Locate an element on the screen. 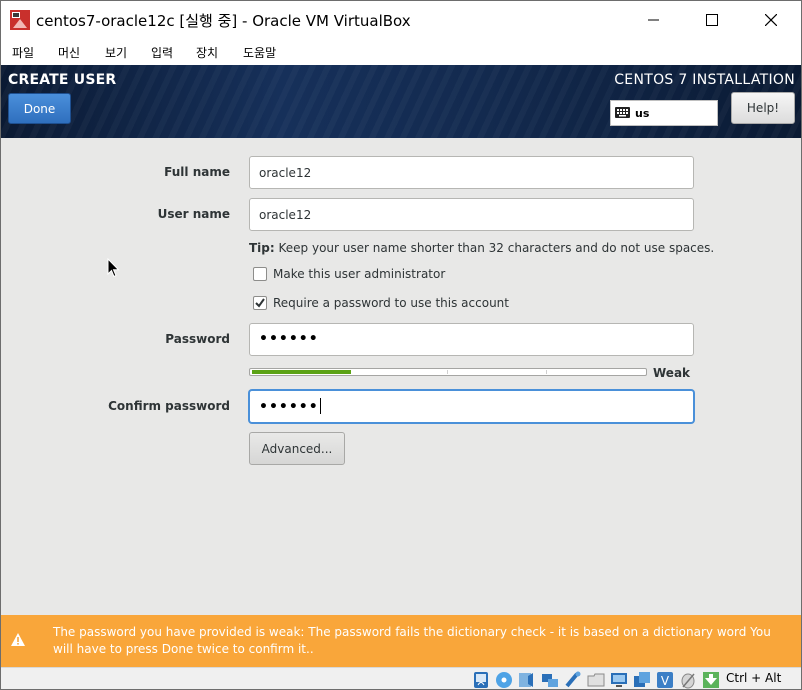 The height and width of the screenshot is (690, 802). password-strength-bar is located at coordinates (448, 372).